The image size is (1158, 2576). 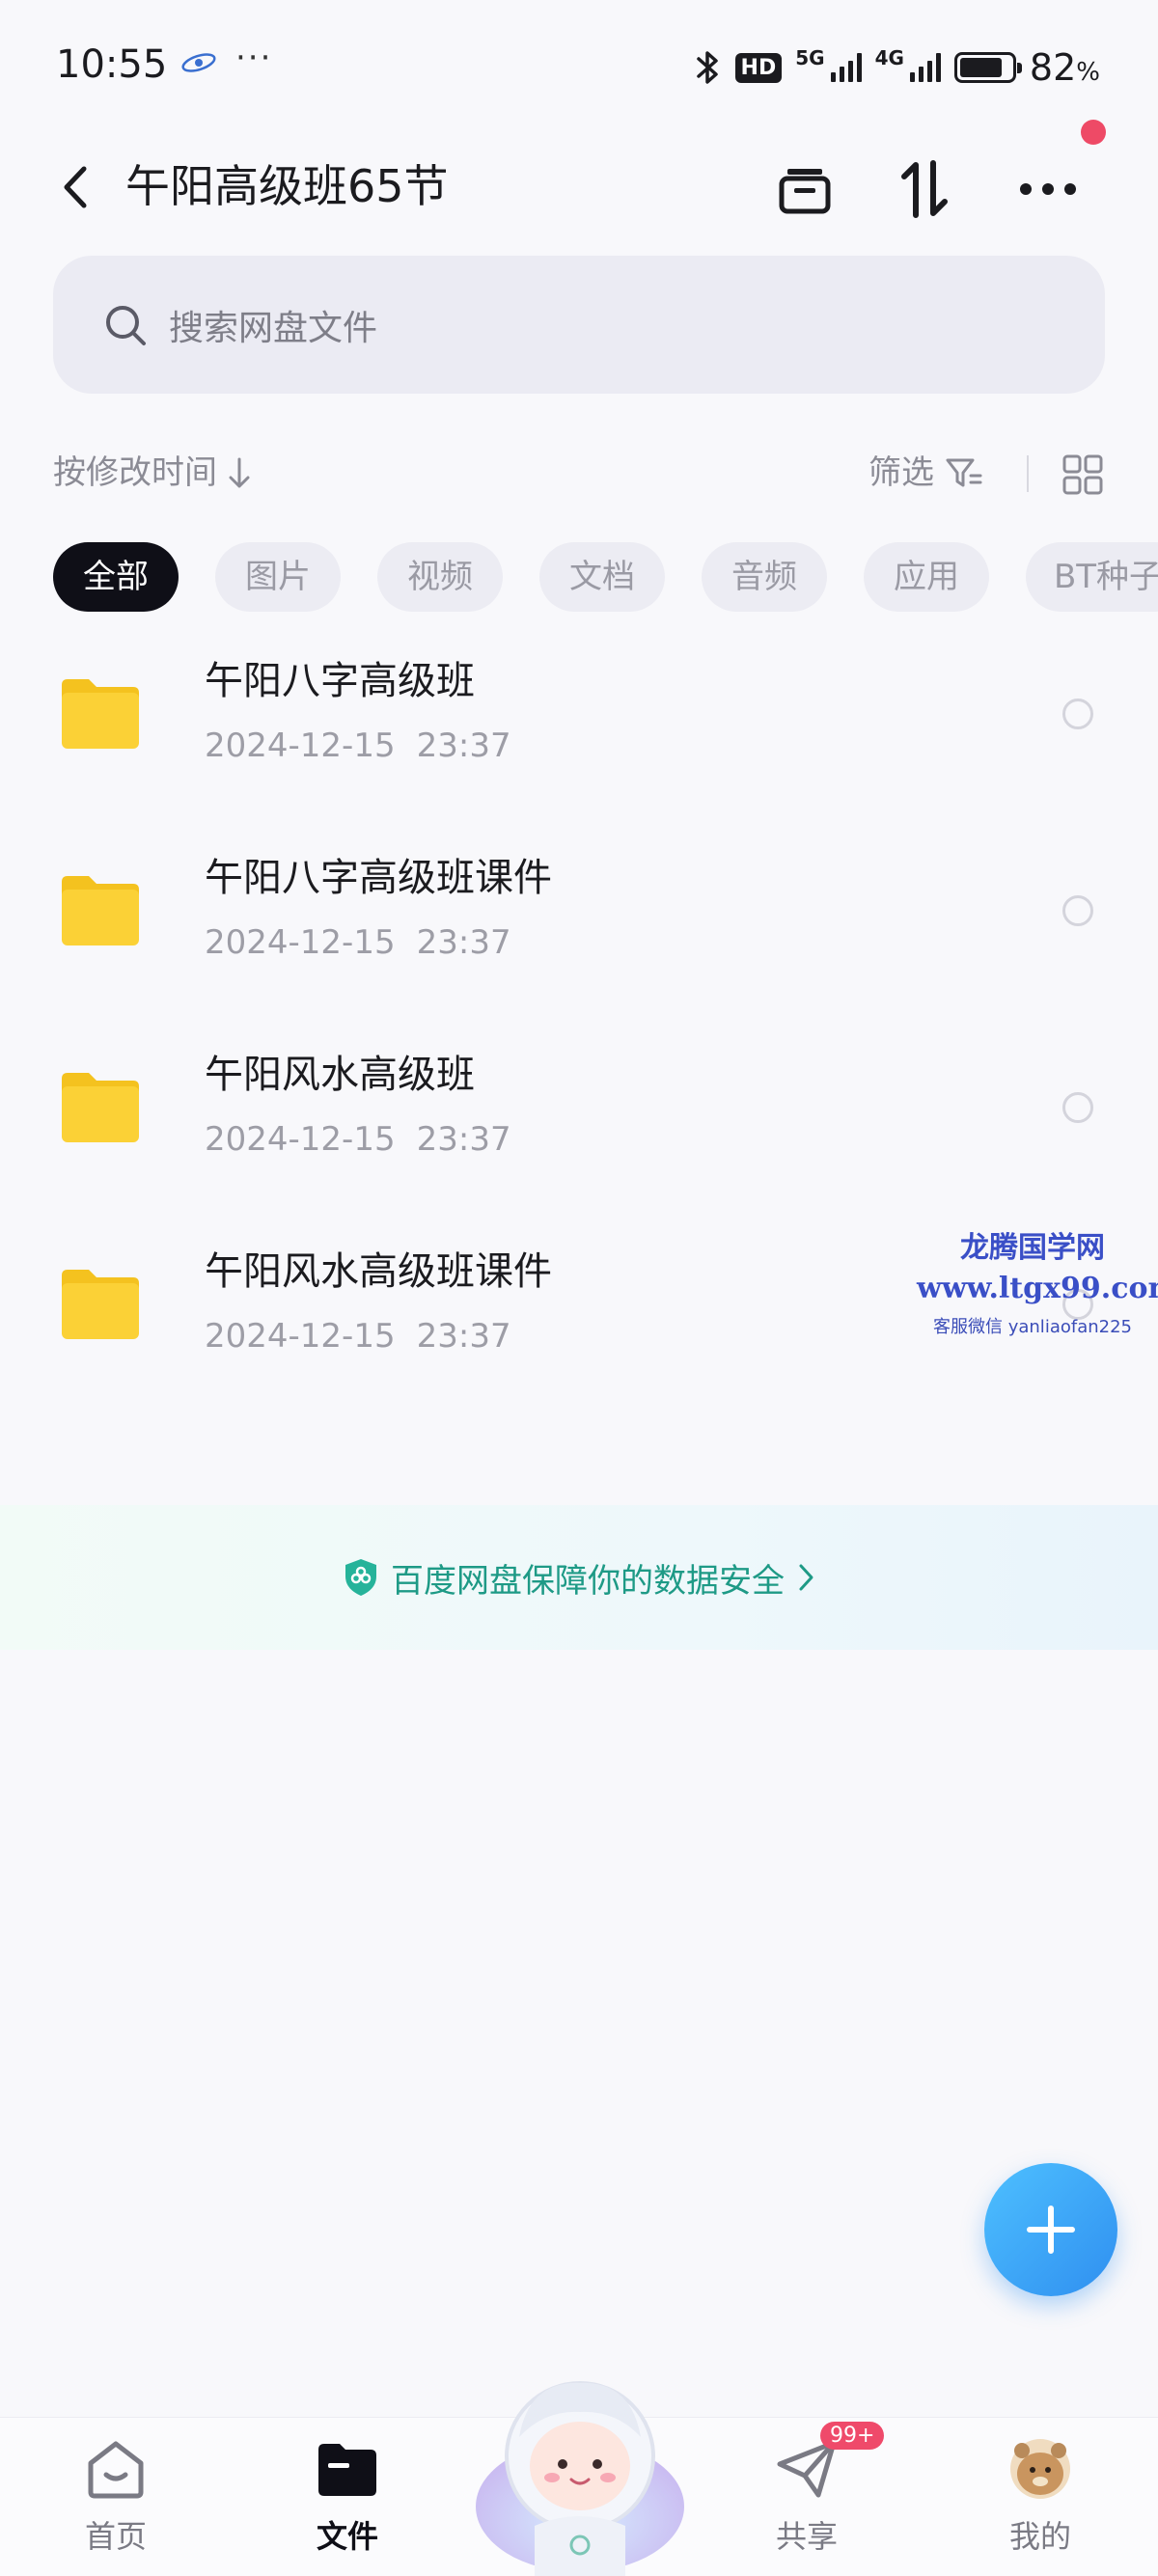 What do you see at coordinates (278, 577) in the screenshot?
I see `category-chip-images: 图片` at bounding box center [278, 577].